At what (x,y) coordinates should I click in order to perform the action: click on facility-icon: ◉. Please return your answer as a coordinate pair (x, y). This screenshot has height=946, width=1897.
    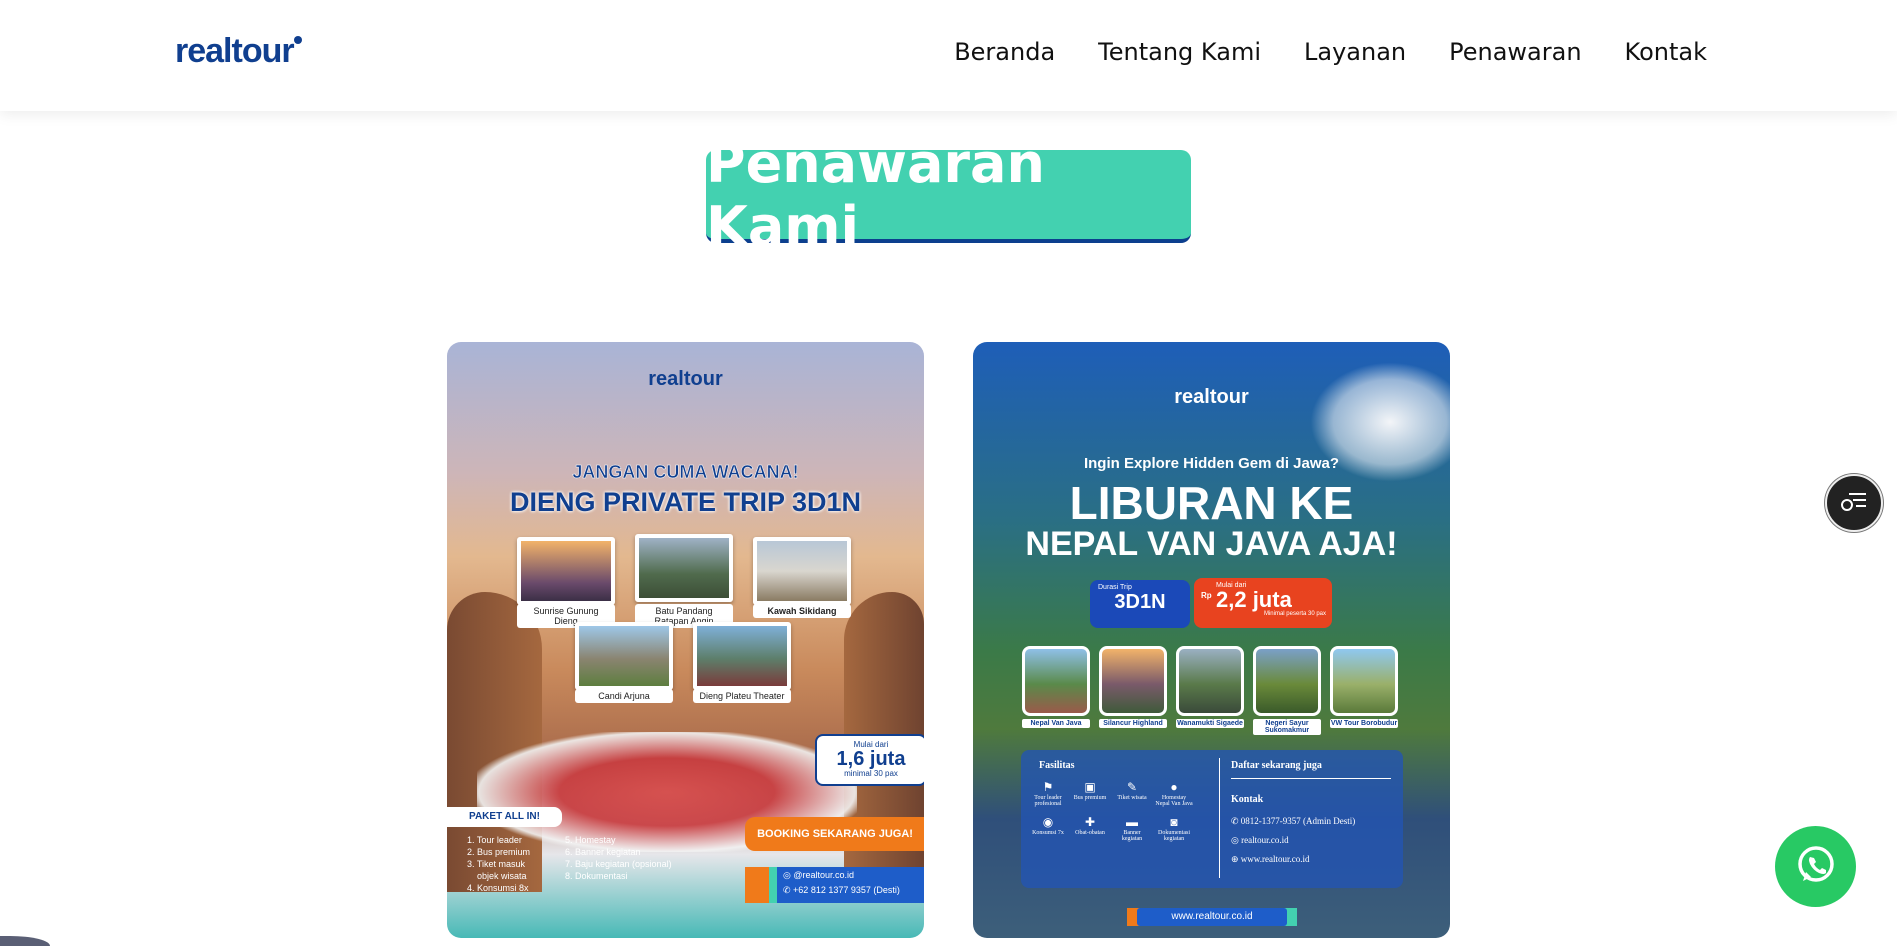
    Looking at the image, I should click on (1048, 822).